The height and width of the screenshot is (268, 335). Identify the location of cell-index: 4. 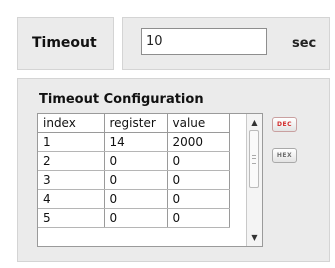
(71, 199).